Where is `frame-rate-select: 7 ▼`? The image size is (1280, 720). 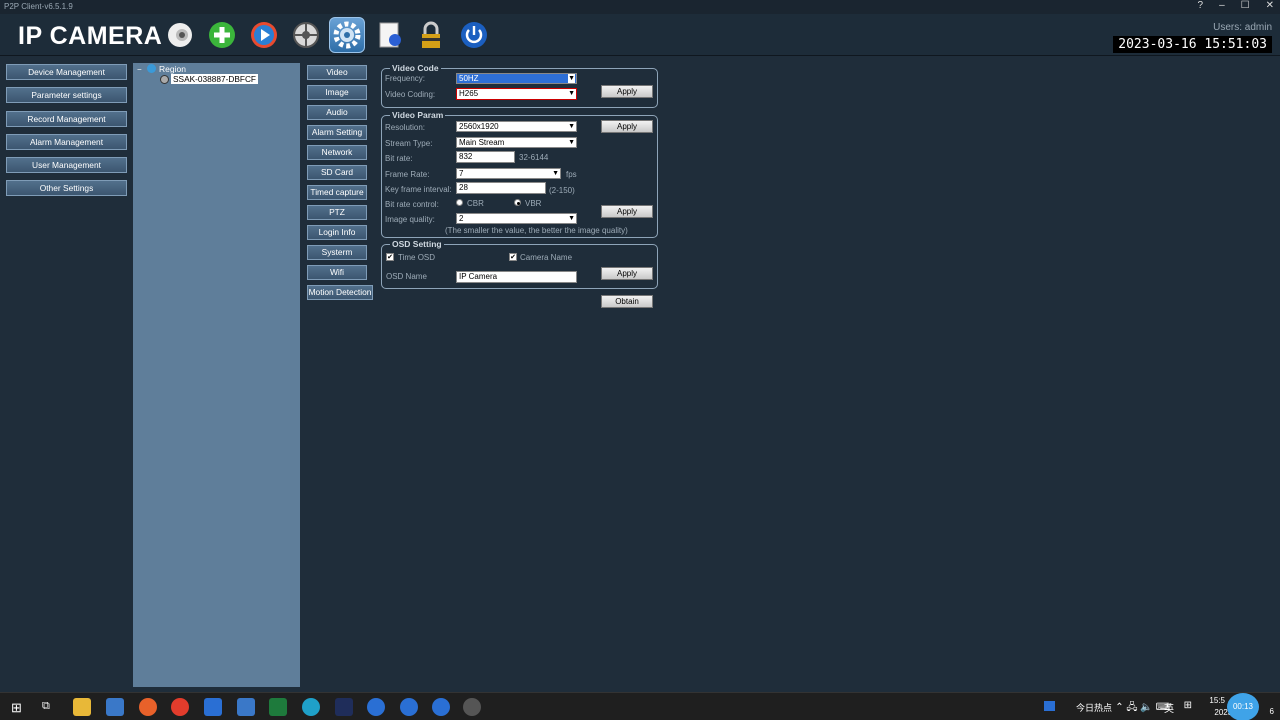
frame-rate-select: 7 ▼ is located at coordinates (508, 173).